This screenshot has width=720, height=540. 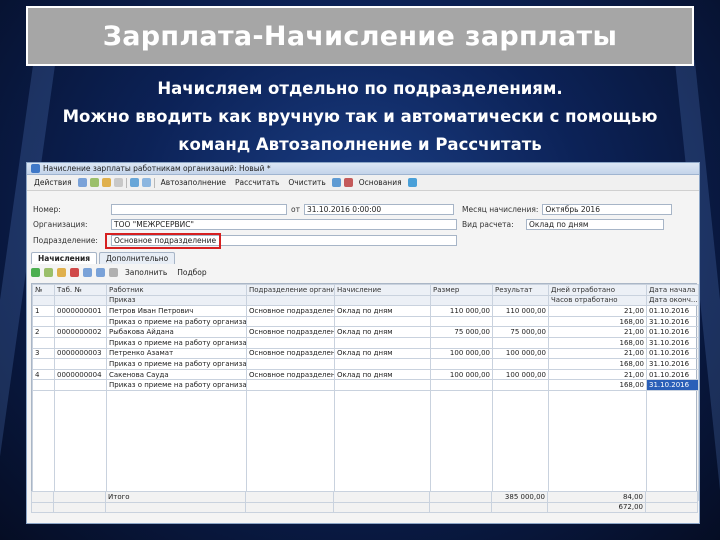 I want to click on date-field: 31.10.2016 0:00:00, so click(x=378, y=209).